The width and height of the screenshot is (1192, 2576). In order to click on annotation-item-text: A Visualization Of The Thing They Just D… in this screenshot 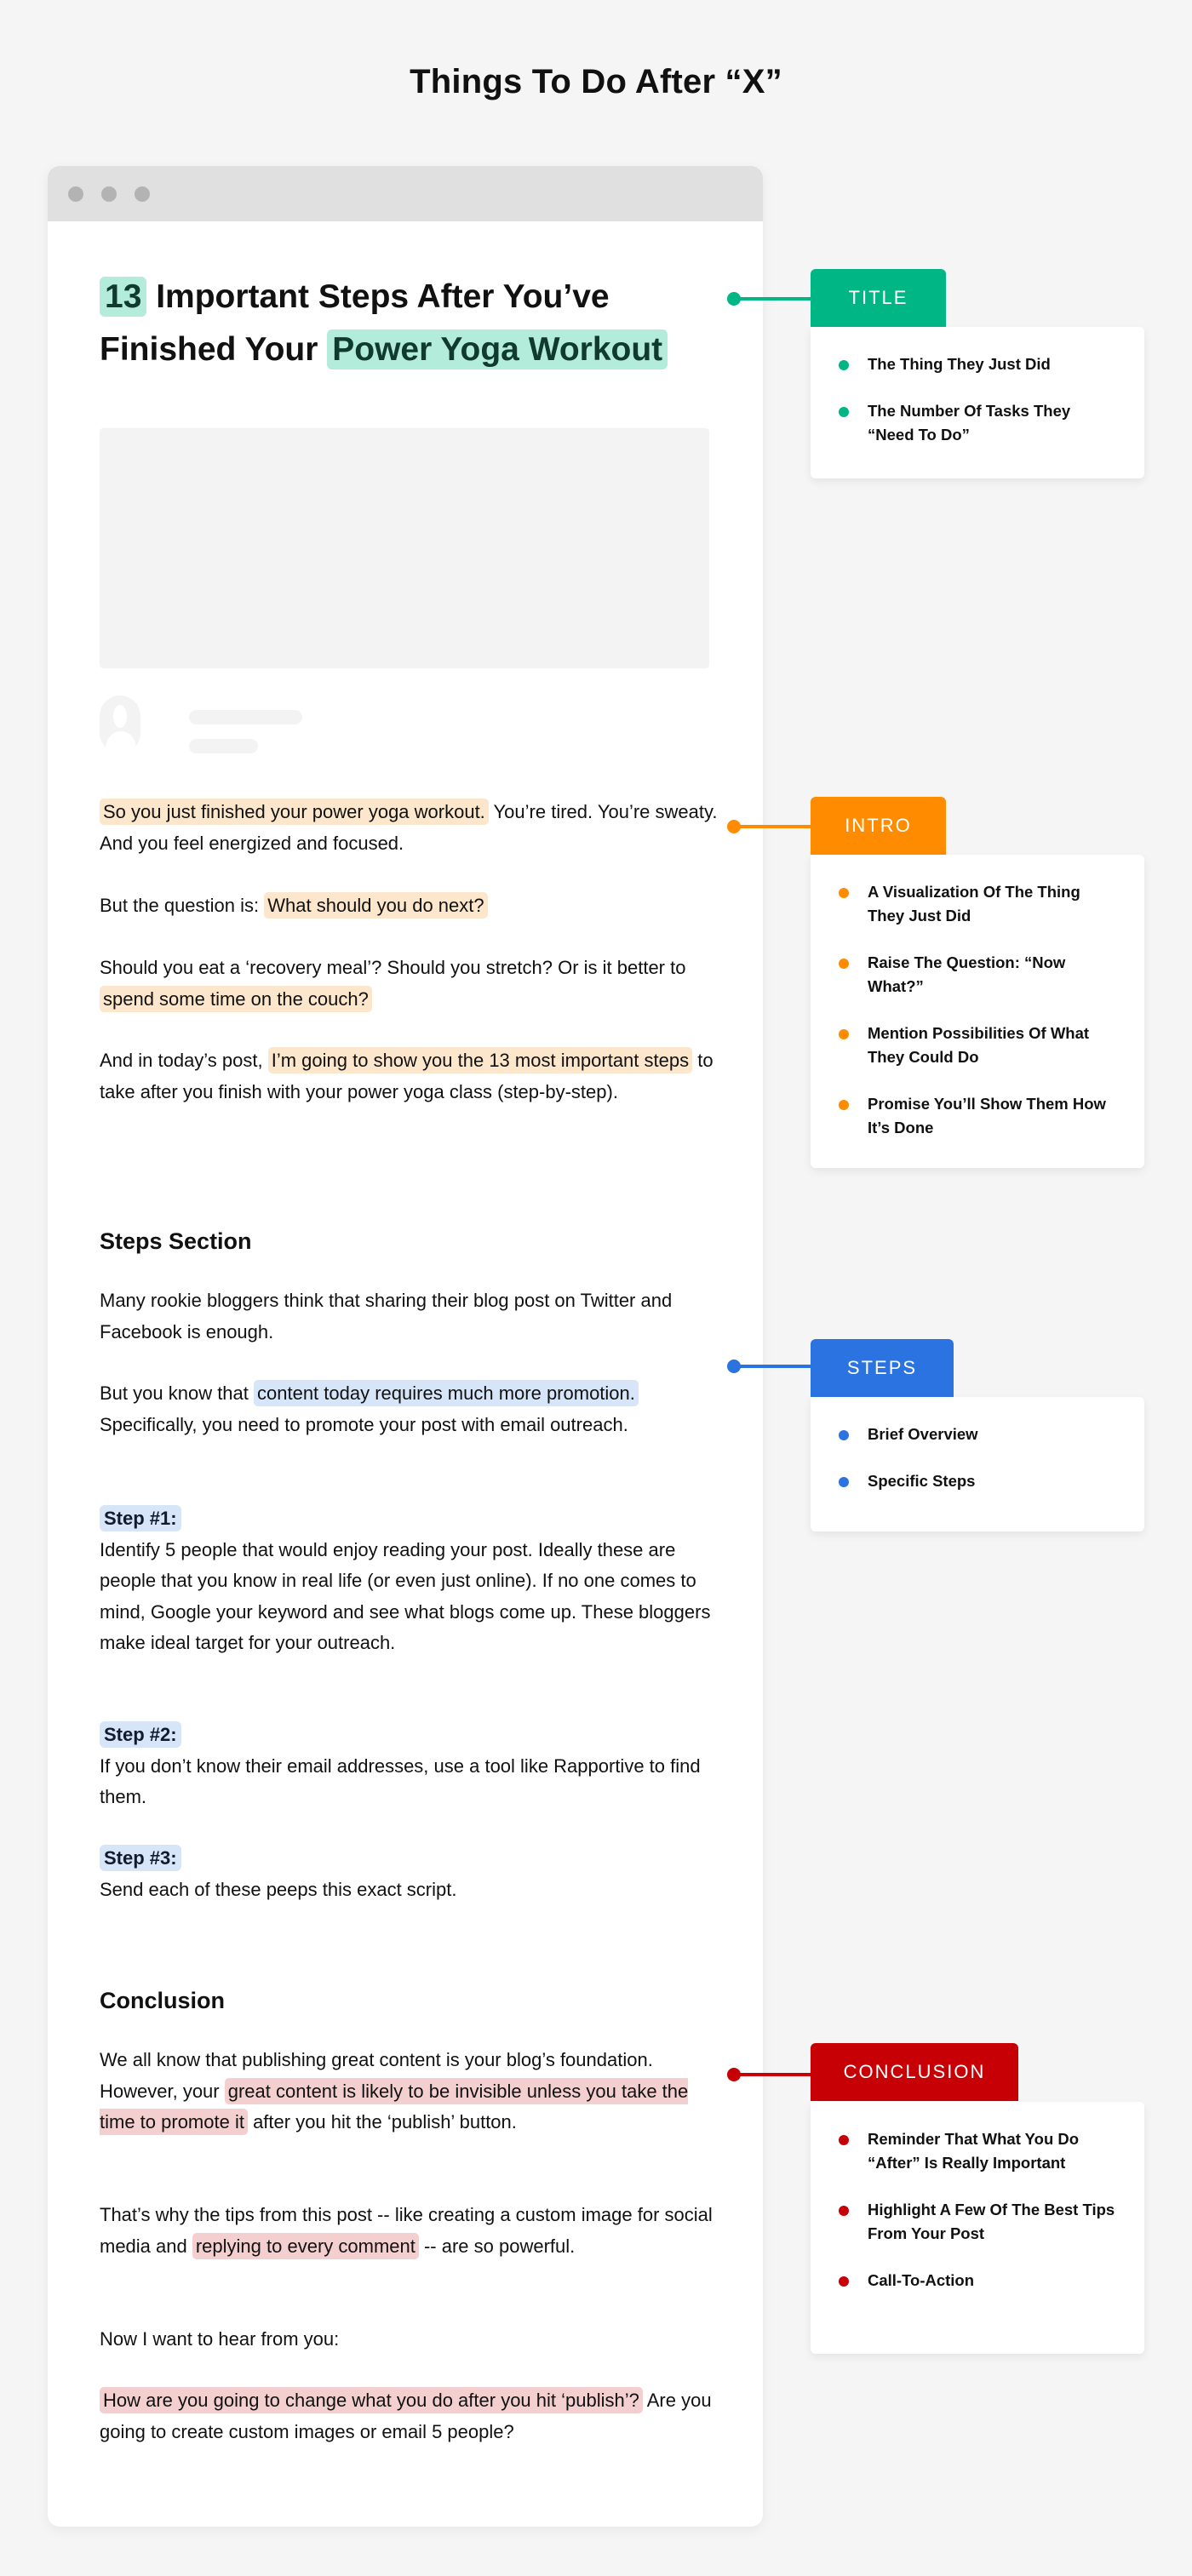, I will do `click(974, 903)`.